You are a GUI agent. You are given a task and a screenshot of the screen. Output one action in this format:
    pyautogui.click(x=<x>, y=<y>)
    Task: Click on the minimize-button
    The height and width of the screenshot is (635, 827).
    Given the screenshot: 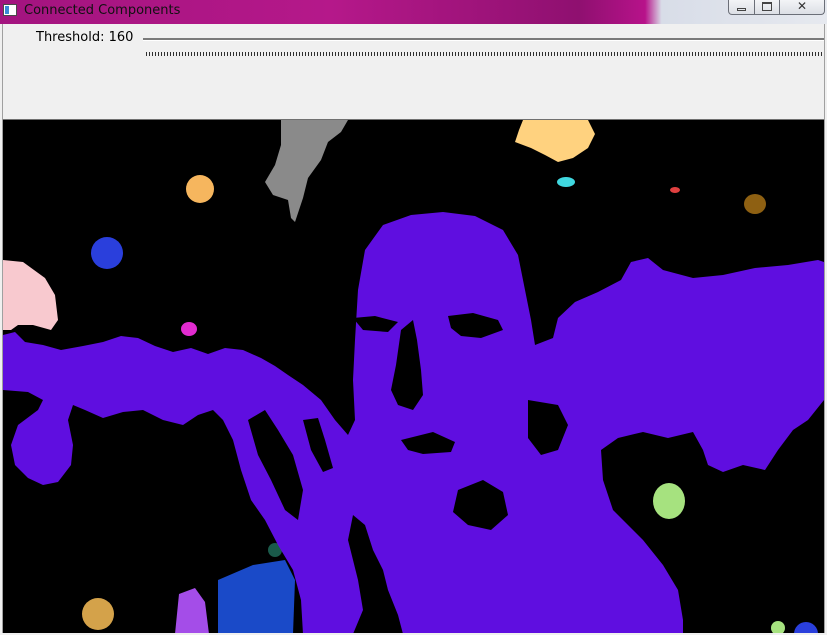 What is the action you would take?
    pyautogui.click(x=741, y=7)
    